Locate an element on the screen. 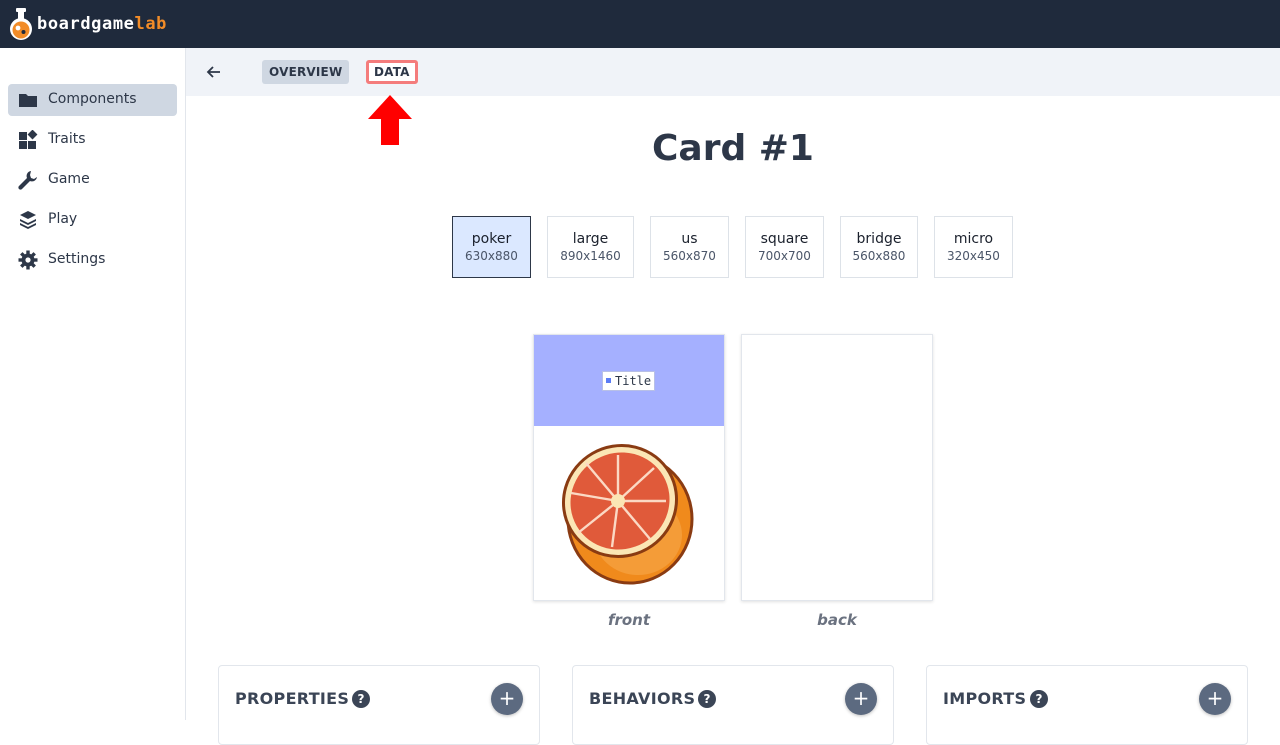 Image resolution: width=1280 pixels, height=745 pixels. sidebar-item-label: Components is located at coordinates (92, 99).